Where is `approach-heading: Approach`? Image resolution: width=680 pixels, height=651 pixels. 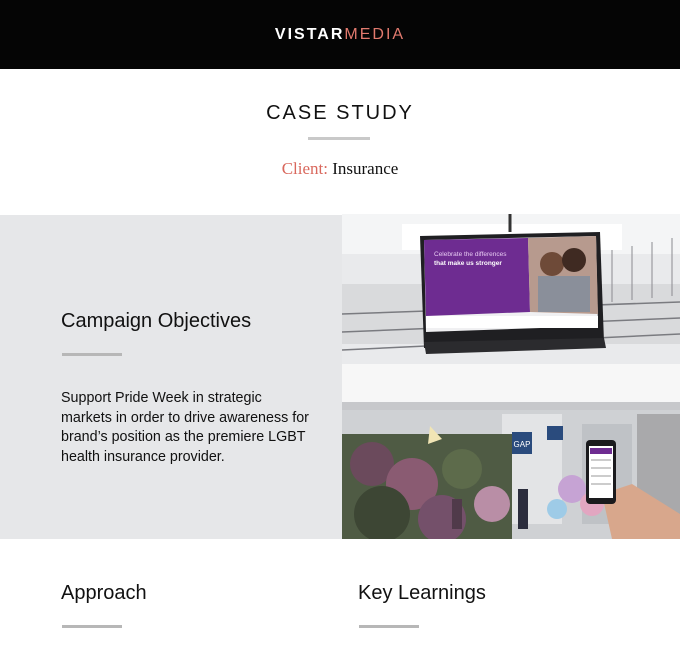 approach-heading: Approach is located at coordinates (104, 593).